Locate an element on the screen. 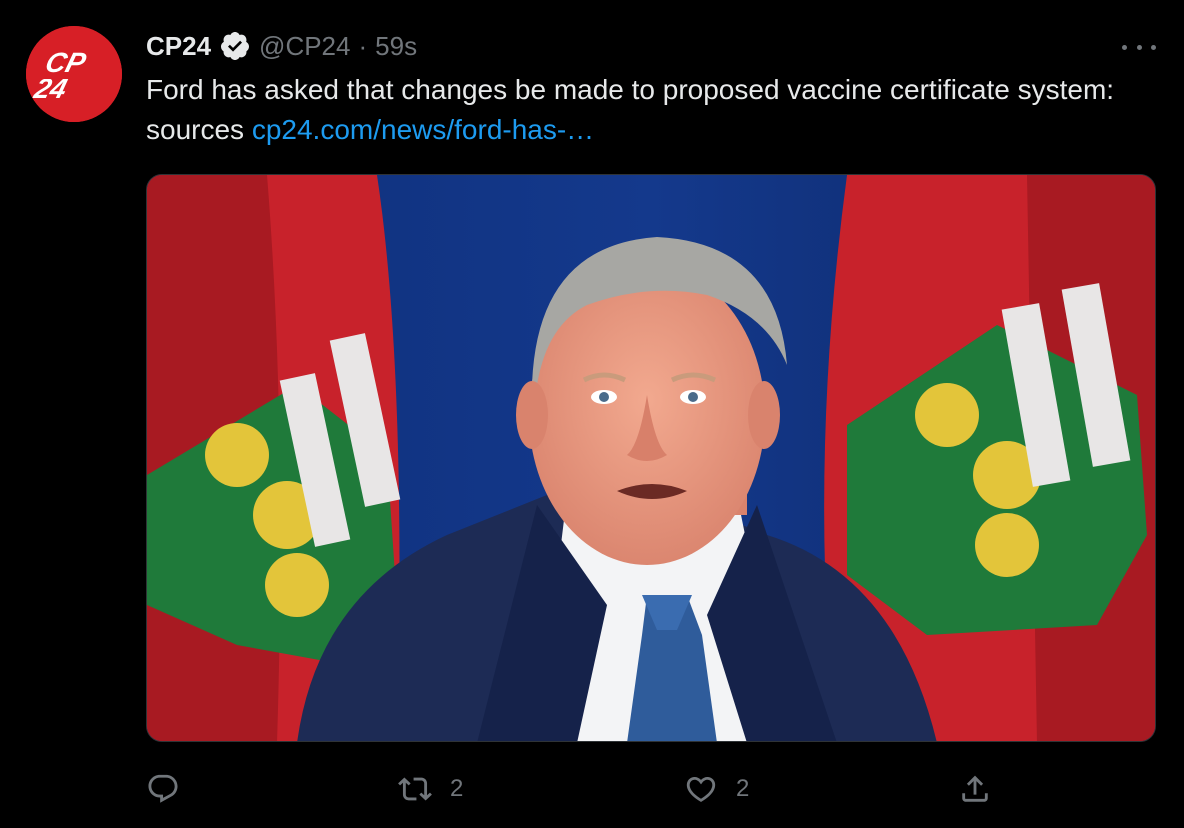  share-button is located at coordinates (975, 789).